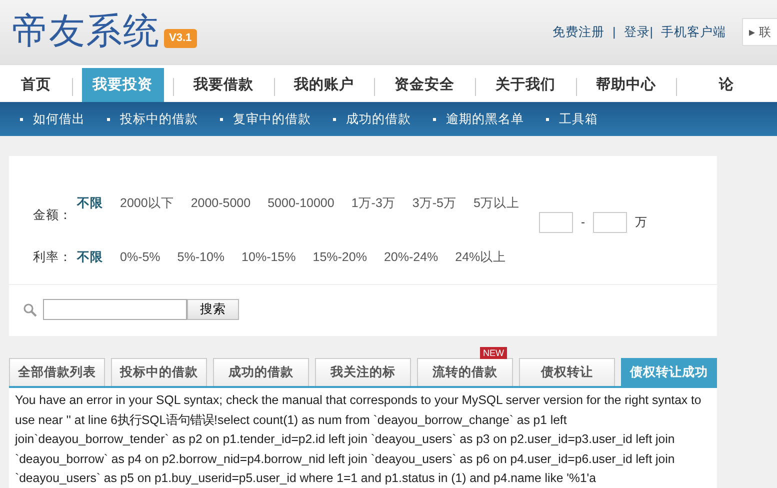 The image size is (777, 488). I want to click on nav-tab: 帮助中心, so click(626, 85).